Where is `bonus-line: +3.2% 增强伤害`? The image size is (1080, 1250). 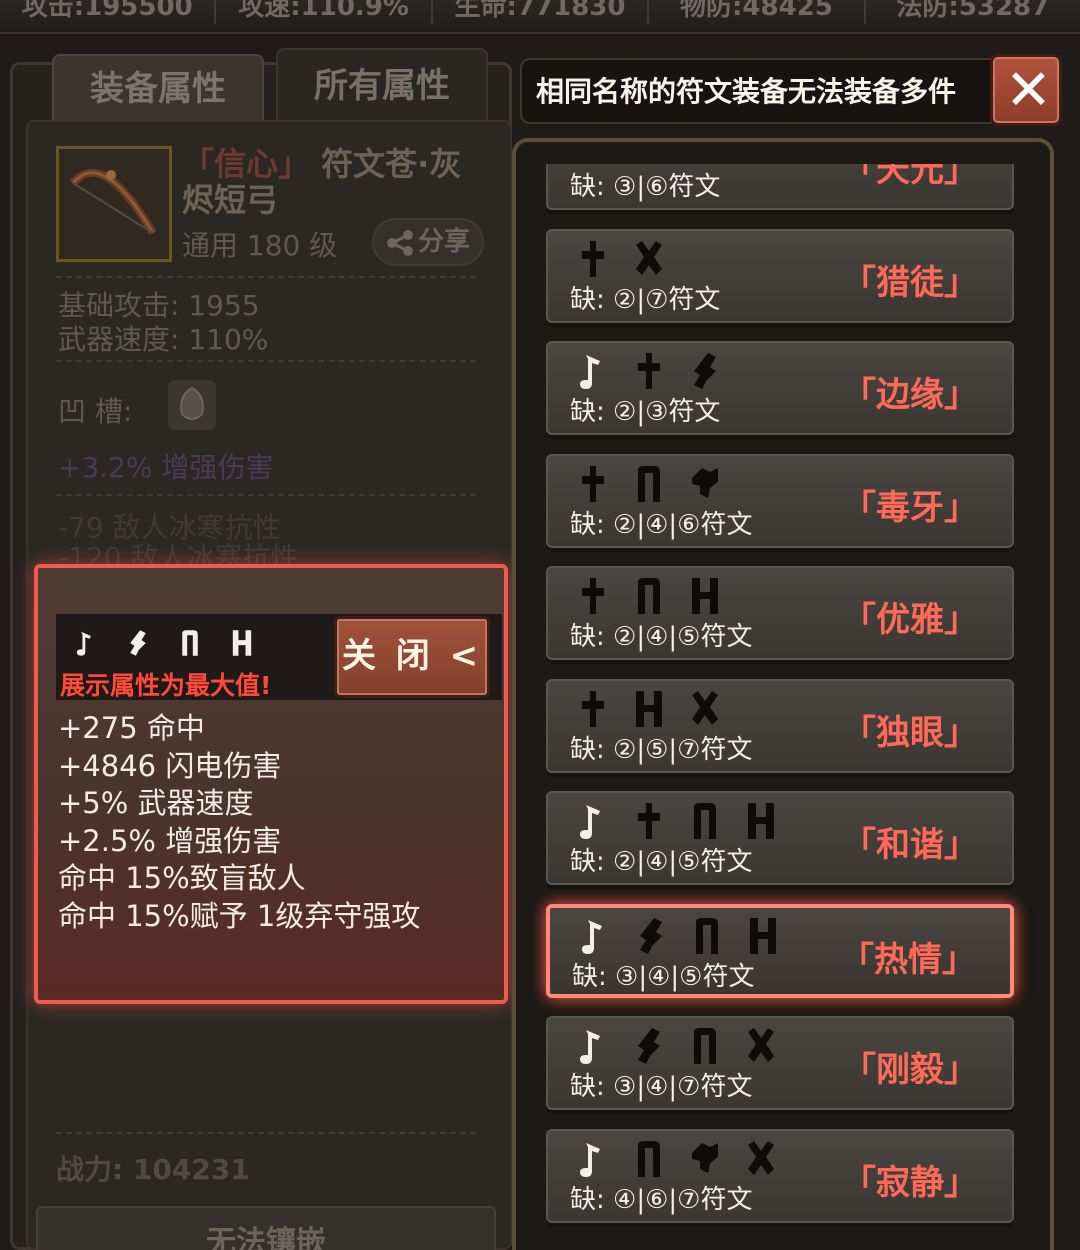
bonus-line: +3.2% 增强伤害 is located at coordinates (166, 467).